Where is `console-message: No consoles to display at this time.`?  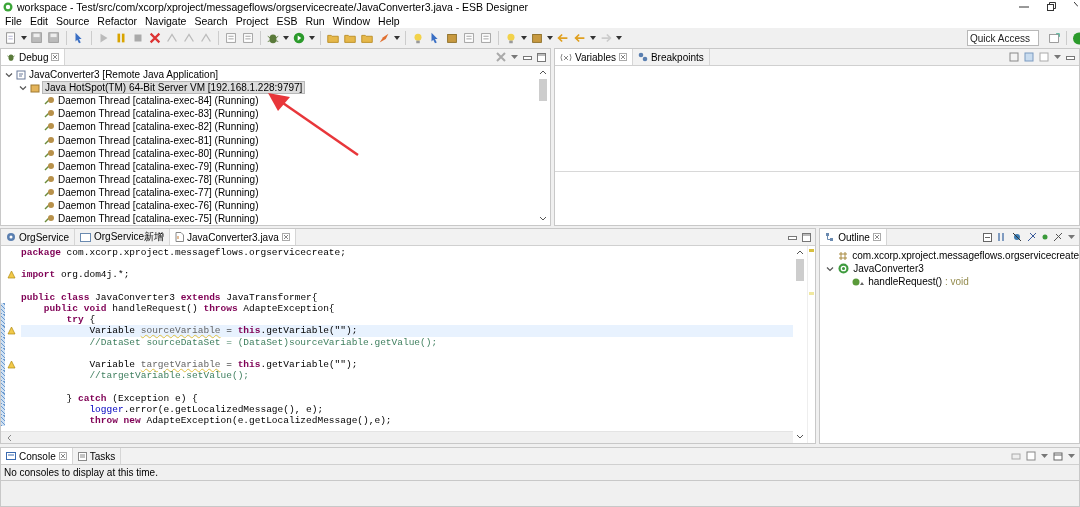 console-message: No consoles to display at this time. is located at coordinates (540, 473).